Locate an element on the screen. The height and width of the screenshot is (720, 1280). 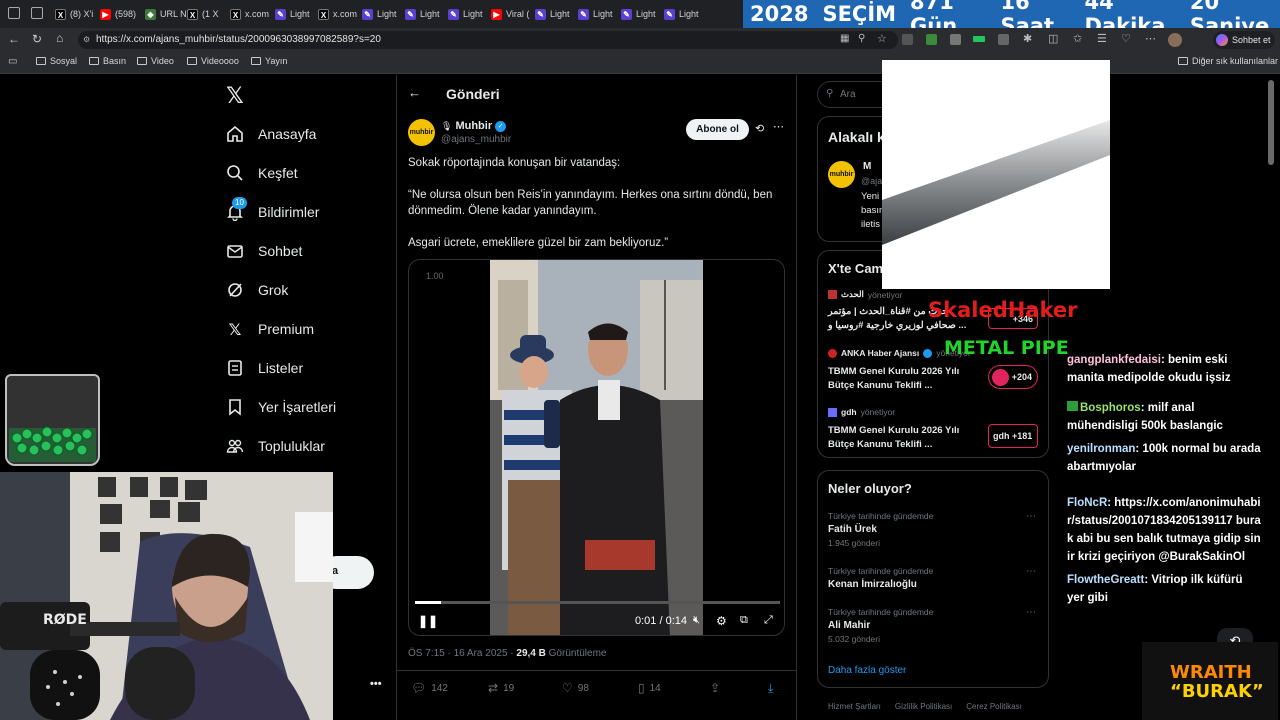
bookmark-folder: Video is located at coordinates (155, 61).